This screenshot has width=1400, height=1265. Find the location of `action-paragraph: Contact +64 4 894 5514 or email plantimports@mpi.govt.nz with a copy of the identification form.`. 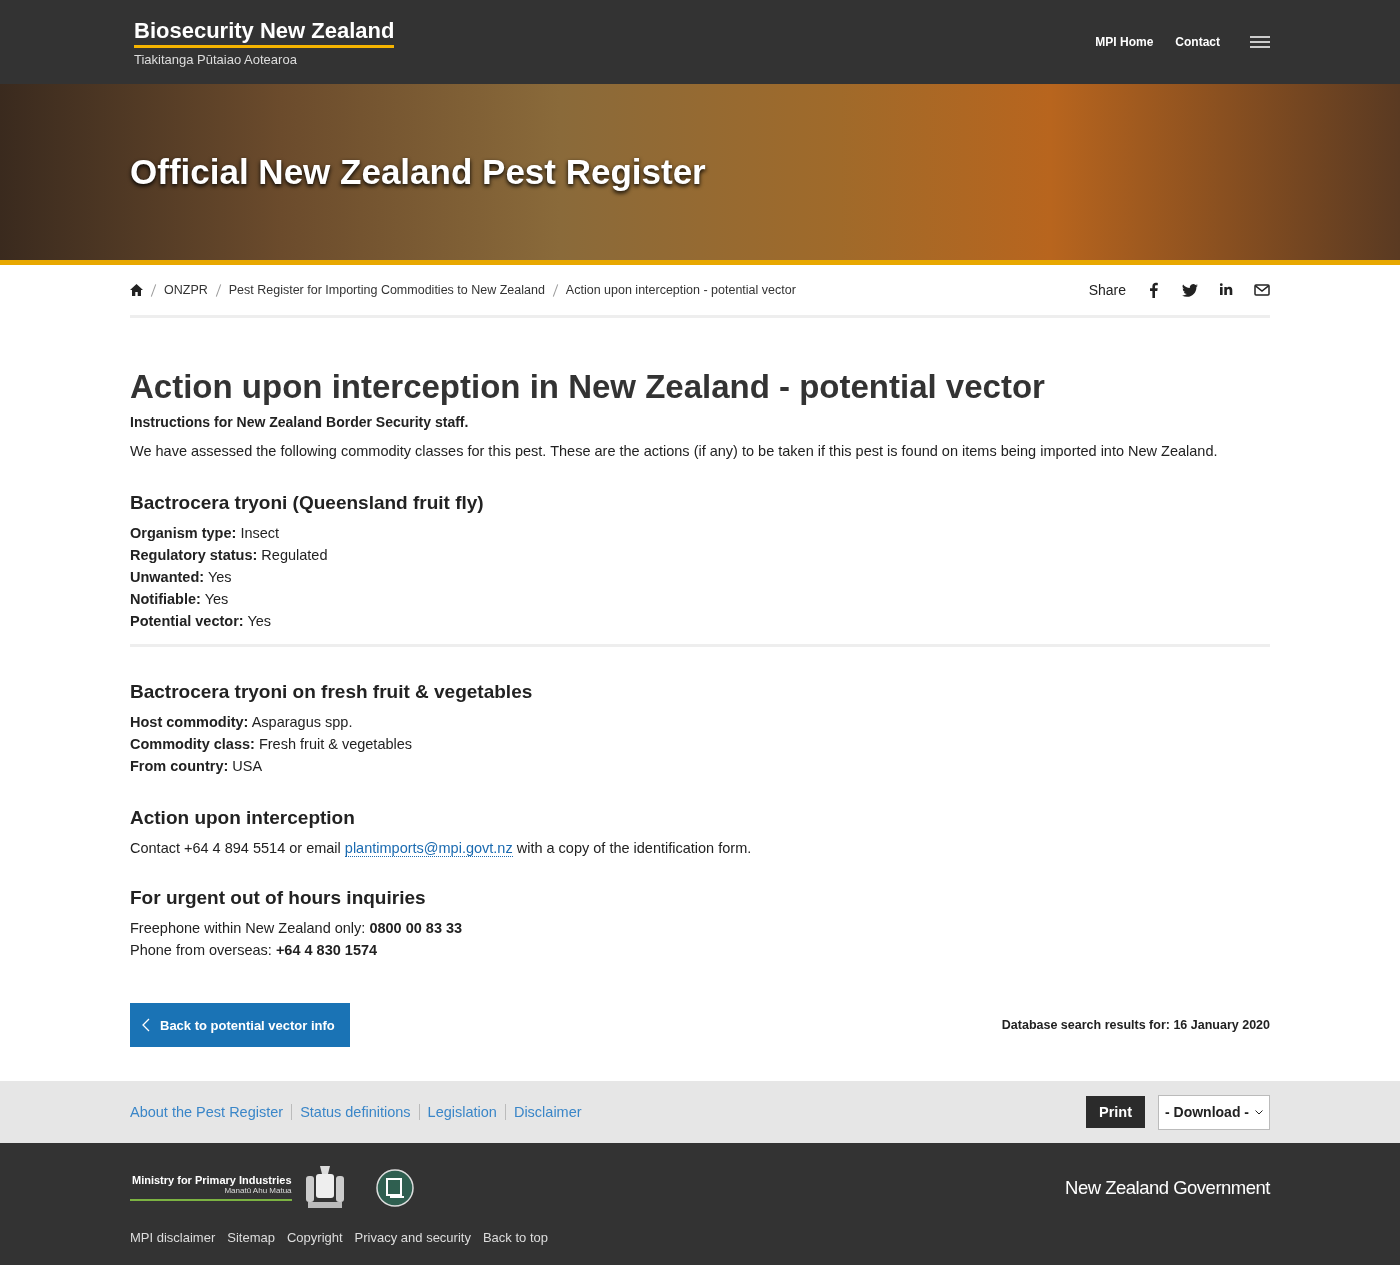

action-paragraph: Contact +64 4 894 5514 or email plantimports@mpi.govt.nz with a copy of the identification form. is located at coordinates (441, 849).